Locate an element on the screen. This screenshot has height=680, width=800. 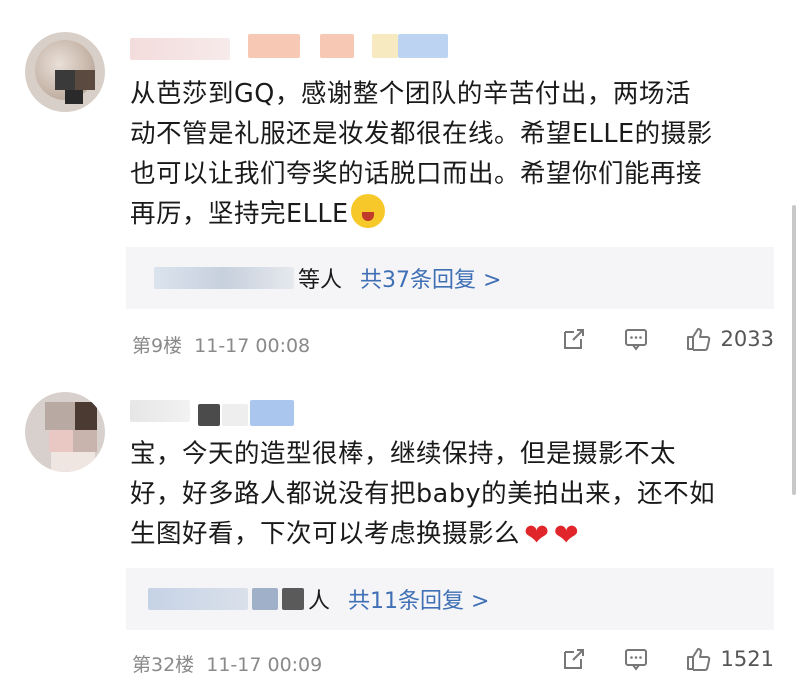
comment-meta: 第9楼 11-17 00:08 is located at coordinates (221, 344).